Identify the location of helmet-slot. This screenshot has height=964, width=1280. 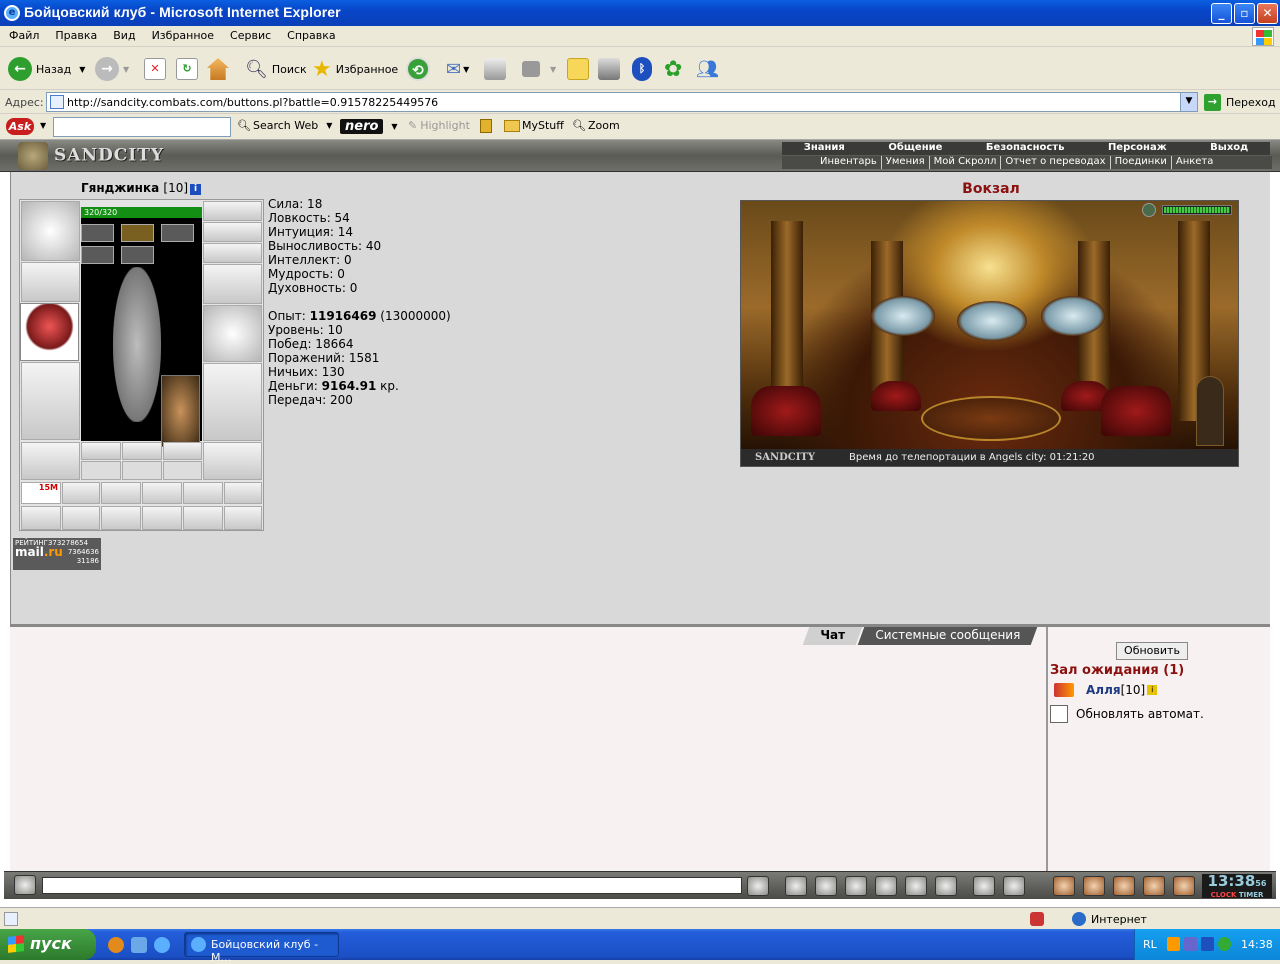
(50, 231).